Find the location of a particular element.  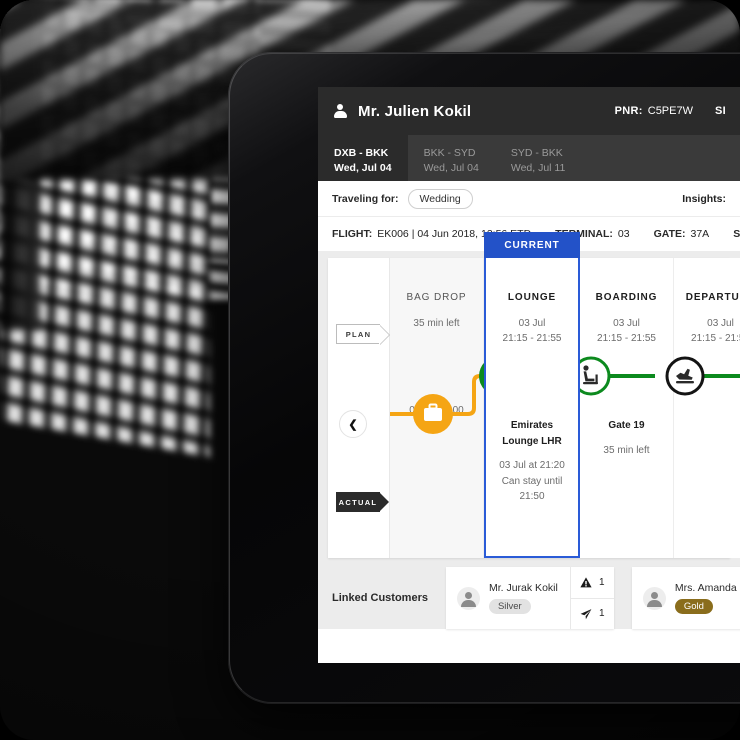

linked-customer-name: Mr. Jurak Kokil is located at coordinates (523, 588).